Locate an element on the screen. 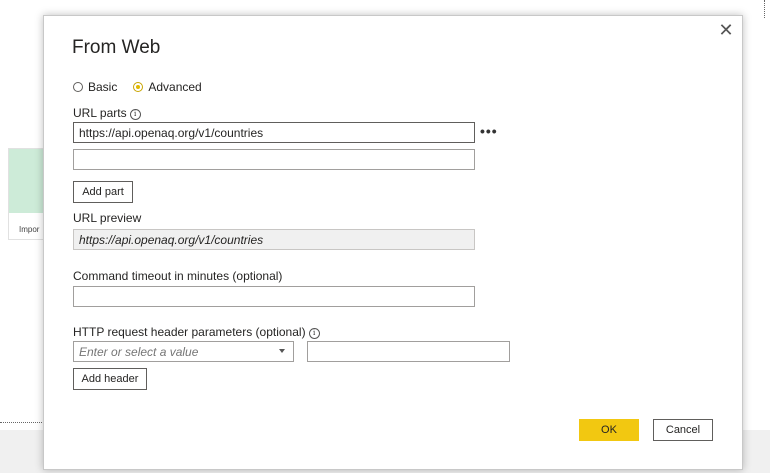 This screenshot has width=770, height=473. url-parts-label: URL parts i is located at coordinates (107, 113).